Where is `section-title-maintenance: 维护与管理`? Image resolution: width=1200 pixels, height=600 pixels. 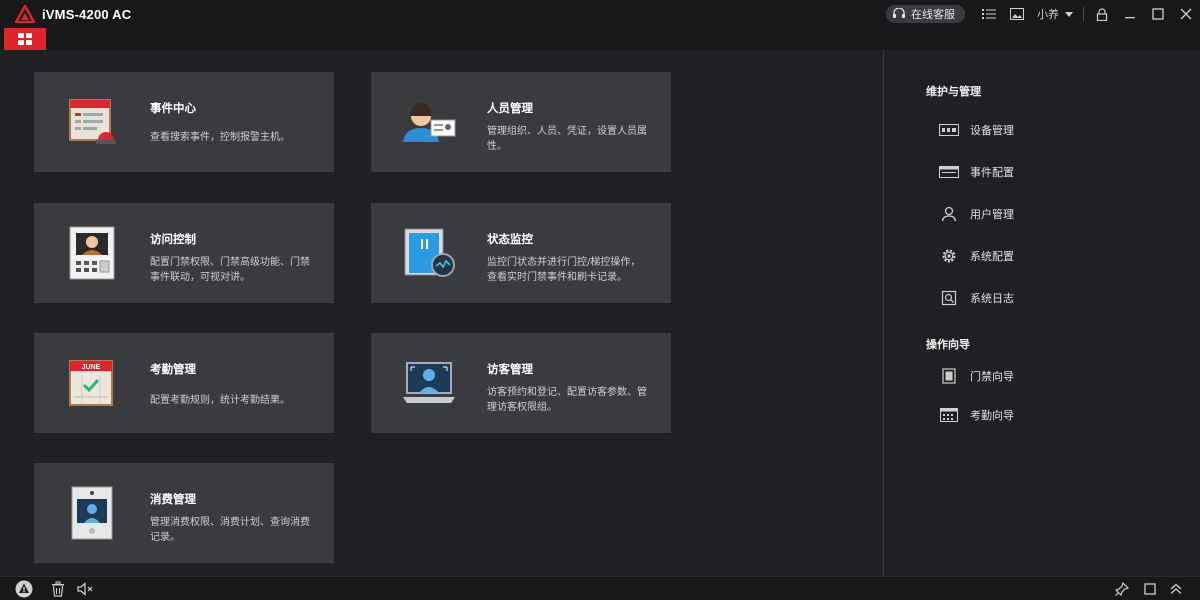
section-title-maintenance: 维护与管理 is located at coordinates (953, 91).